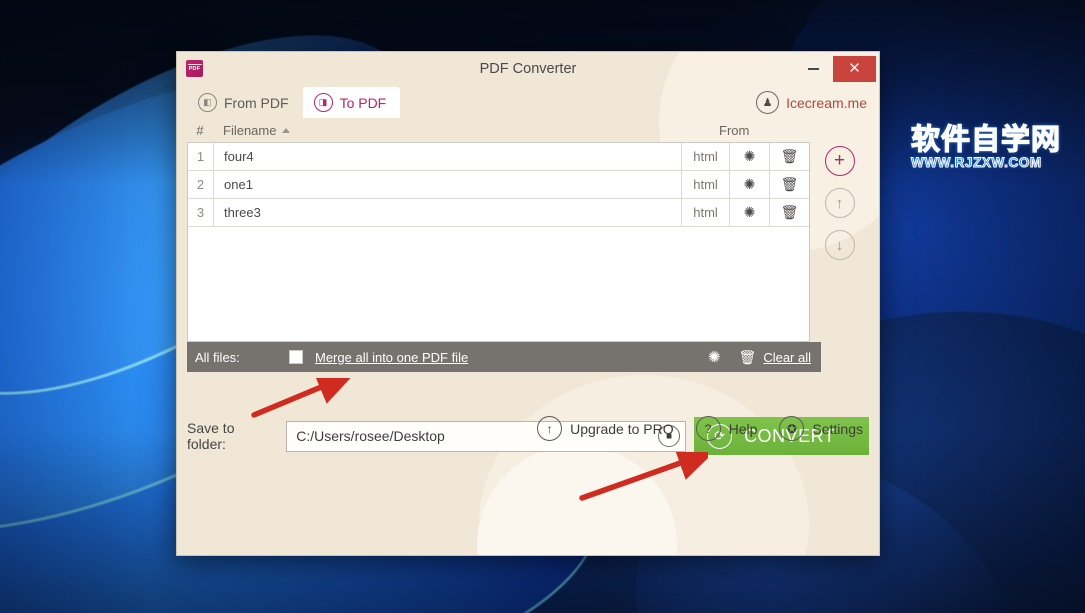 The image size is (1085, 613). I want to click on close-button: ✕, so click(854, 68).